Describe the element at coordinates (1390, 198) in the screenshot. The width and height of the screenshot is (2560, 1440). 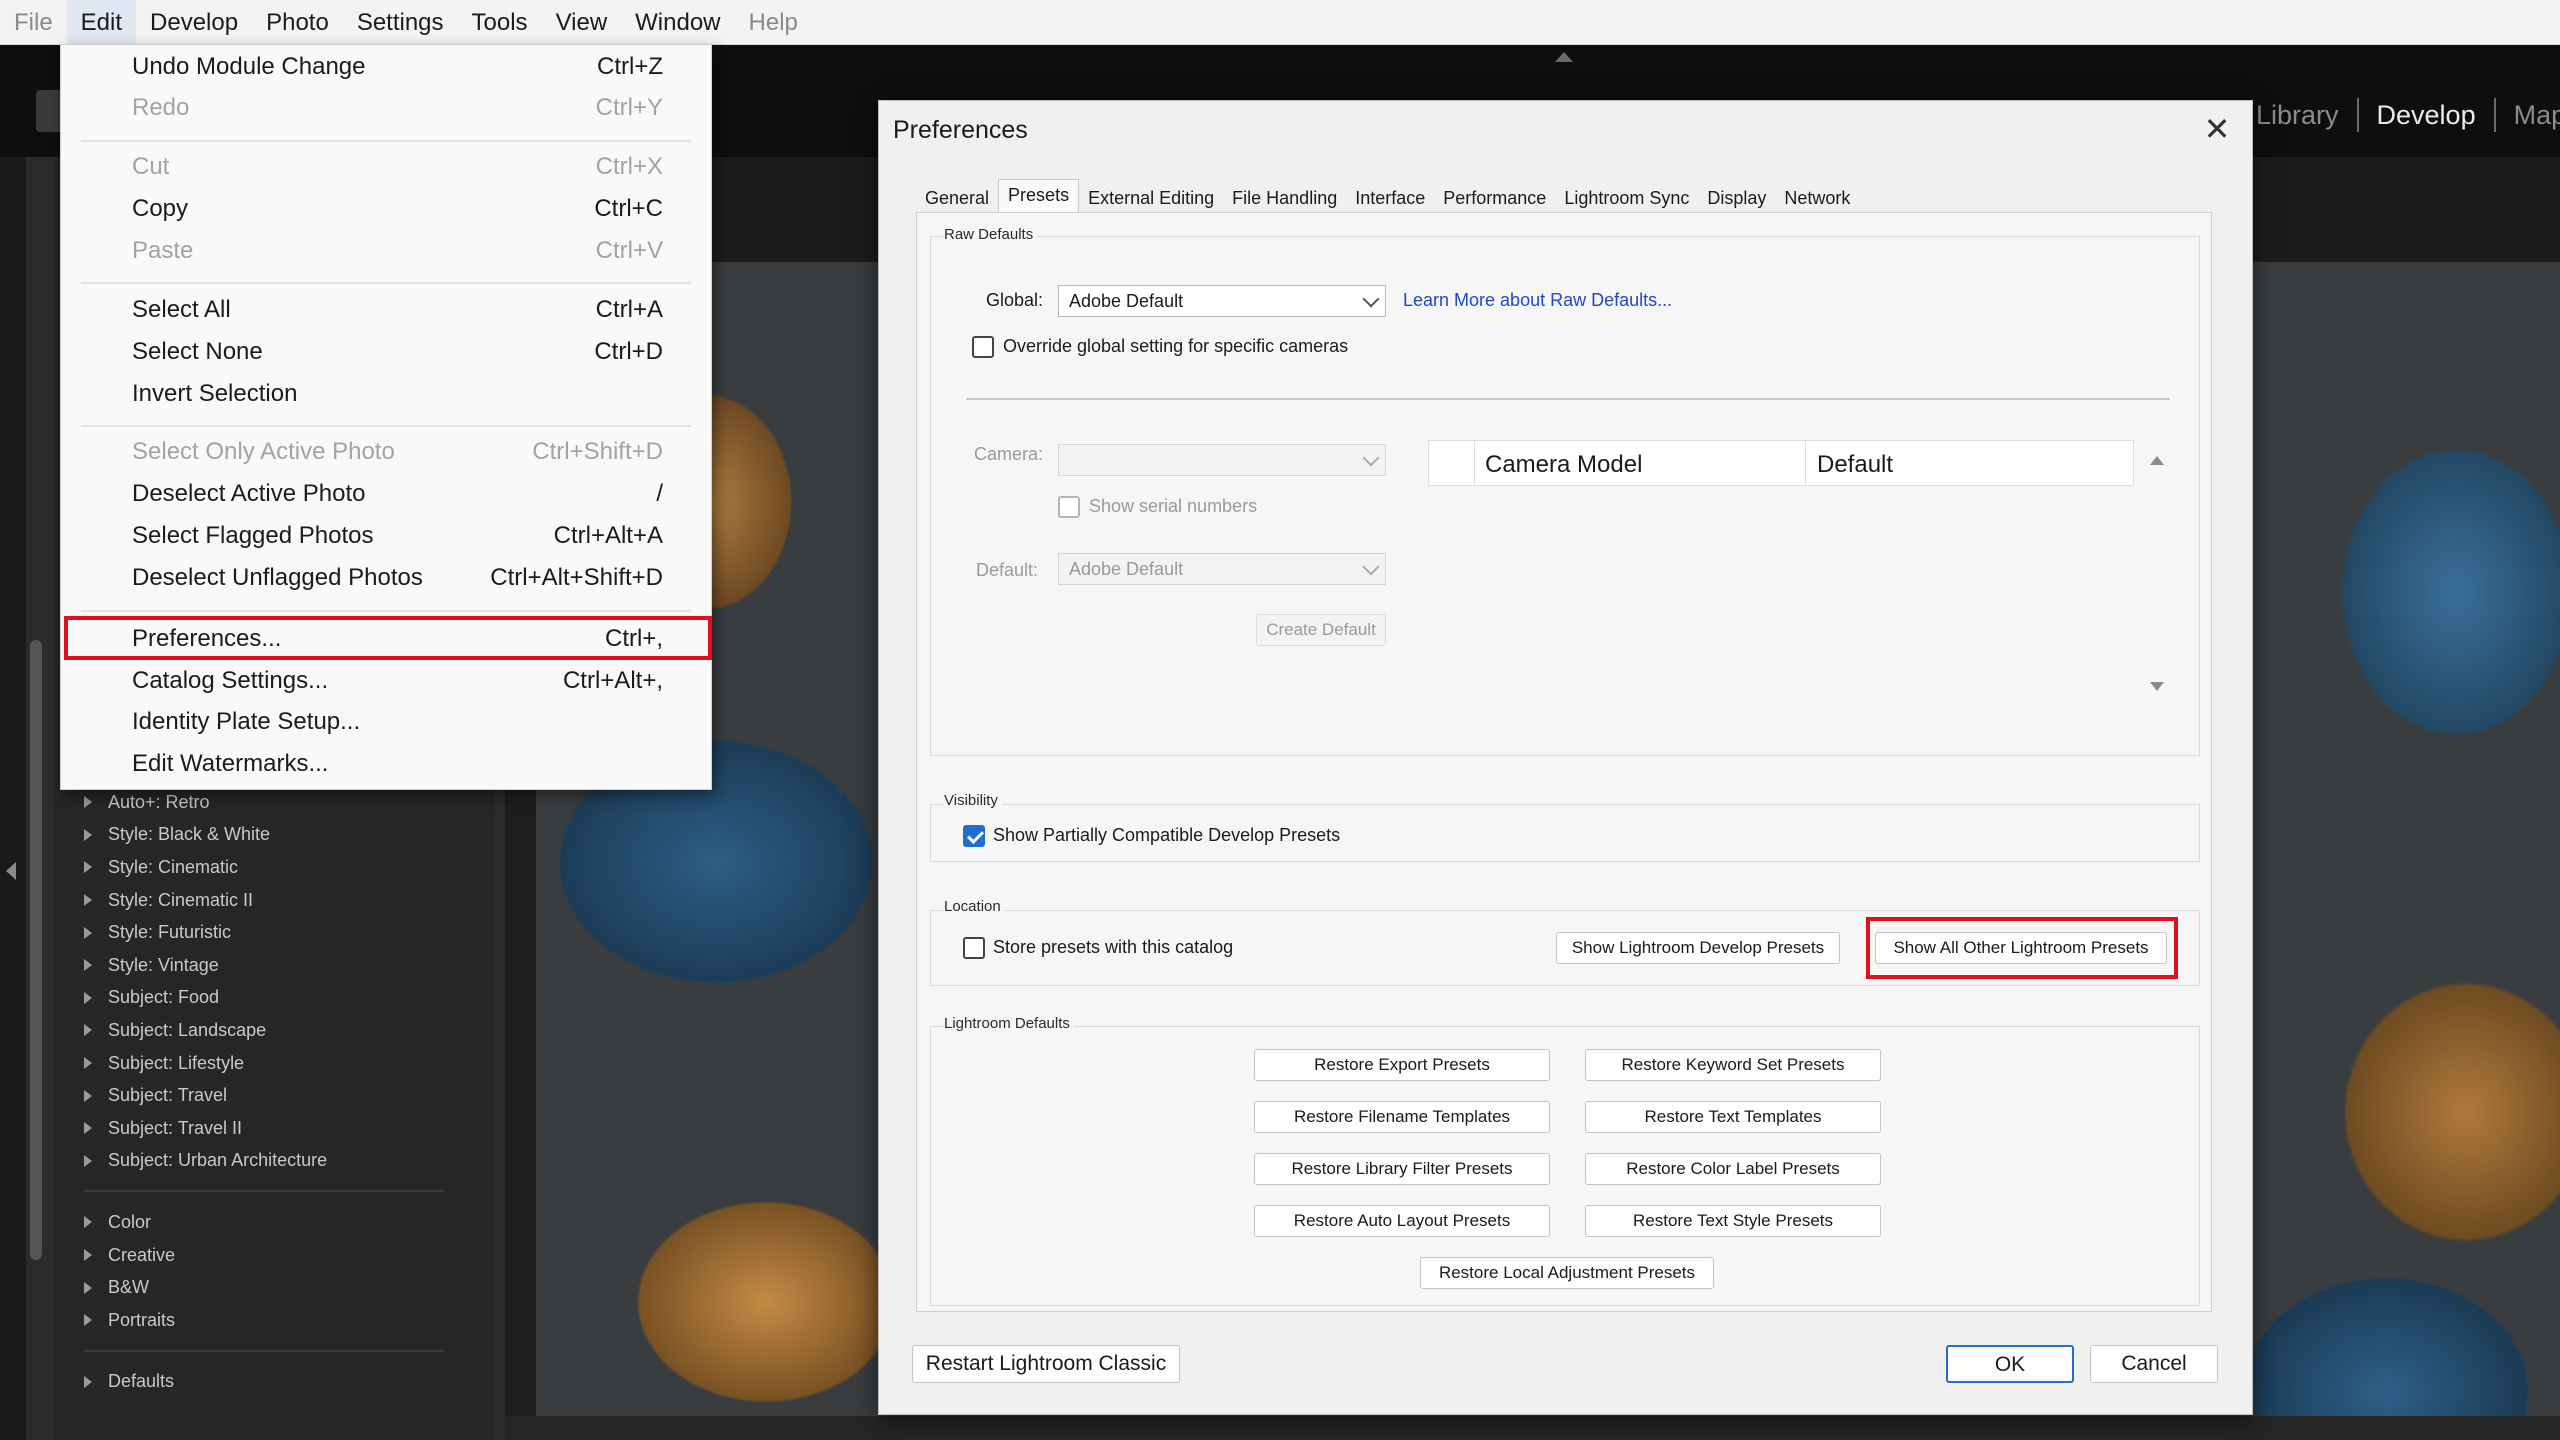
I see `tab-interface: Interface` at that location.